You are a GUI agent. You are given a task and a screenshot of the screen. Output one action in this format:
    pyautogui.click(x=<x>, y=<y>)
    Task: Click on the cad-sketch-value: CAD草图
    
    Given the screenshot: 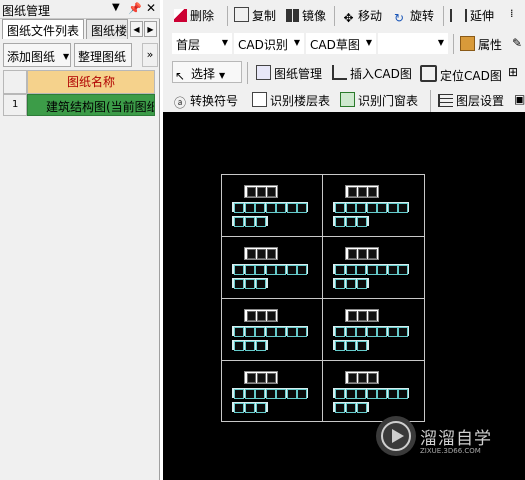 What is the action you would take?
    pyautogui.click(x=335, y=45)
    